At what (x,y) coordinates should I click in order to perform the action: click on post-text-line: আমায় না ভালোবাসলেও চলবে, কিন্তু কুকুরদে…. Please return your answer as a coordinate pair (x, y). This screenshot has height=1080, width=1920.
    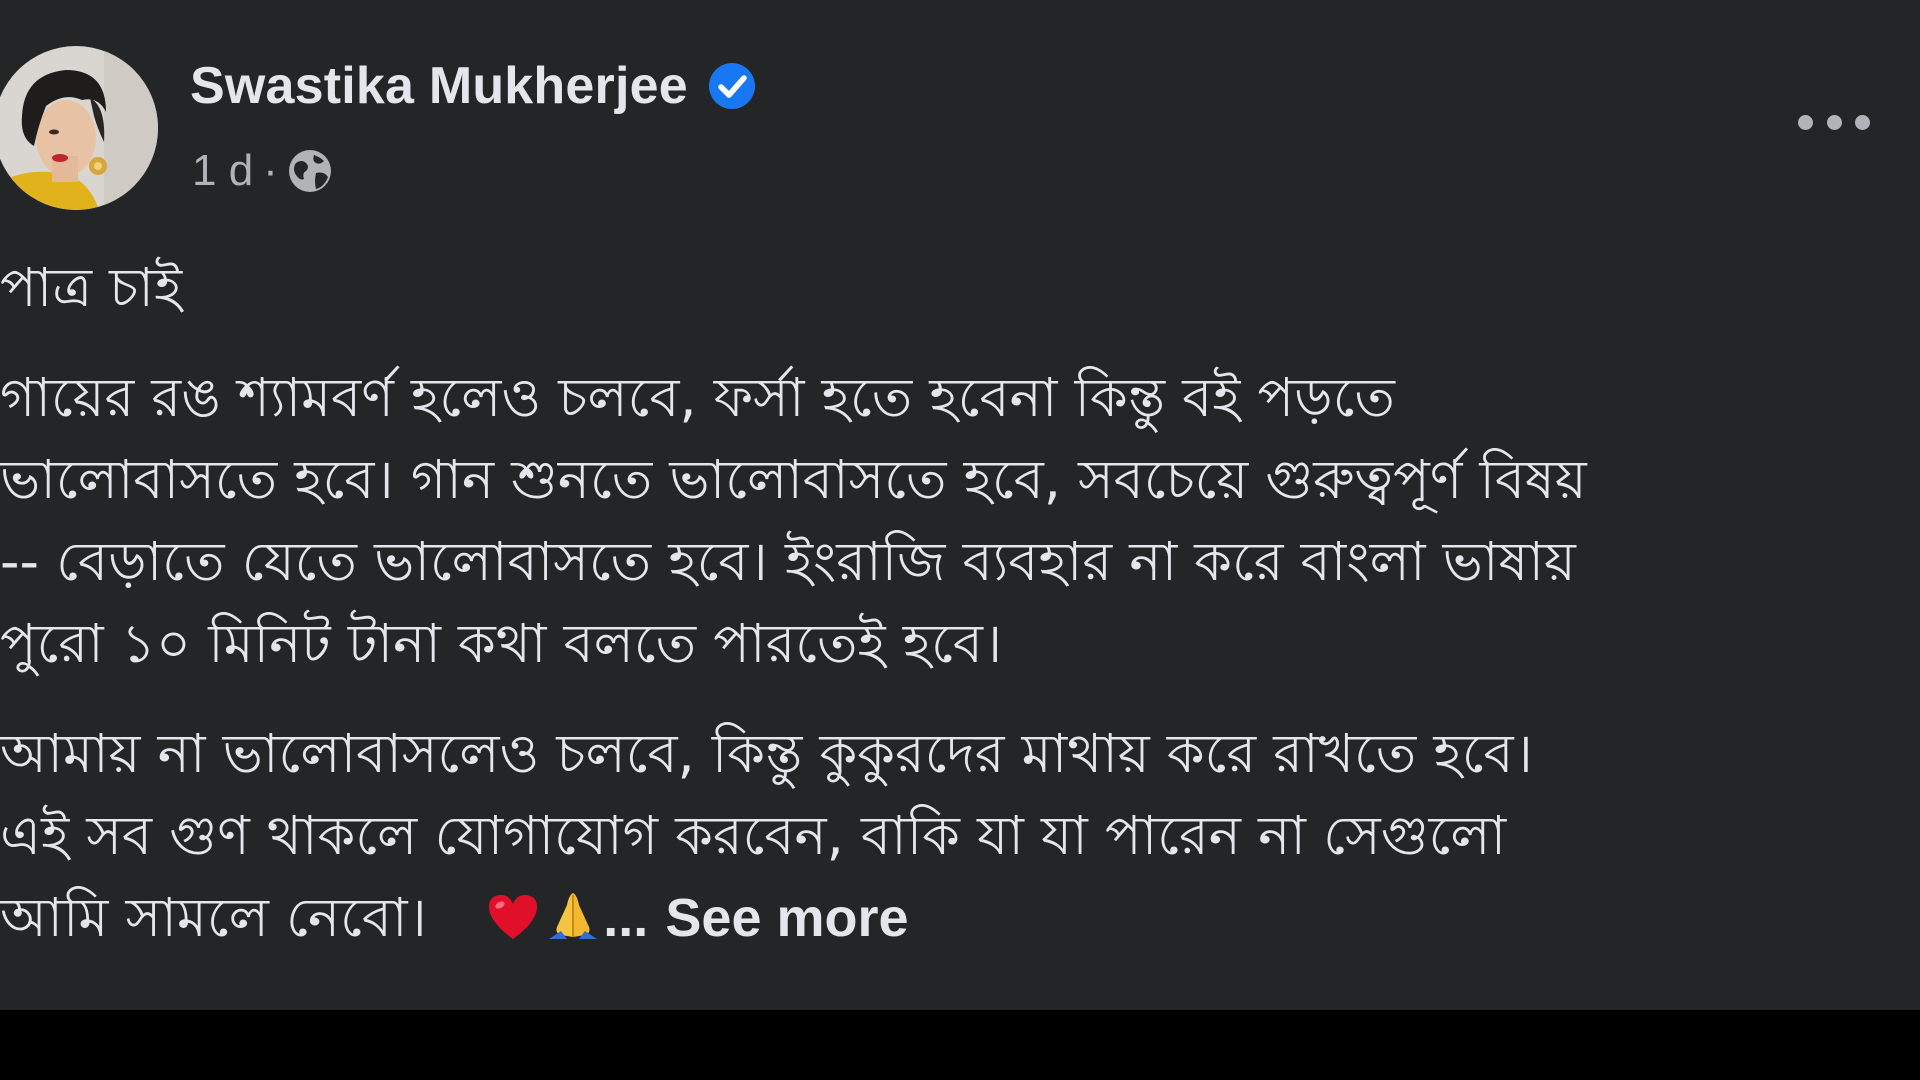
    Looking at the image, I should click on (766, 753).